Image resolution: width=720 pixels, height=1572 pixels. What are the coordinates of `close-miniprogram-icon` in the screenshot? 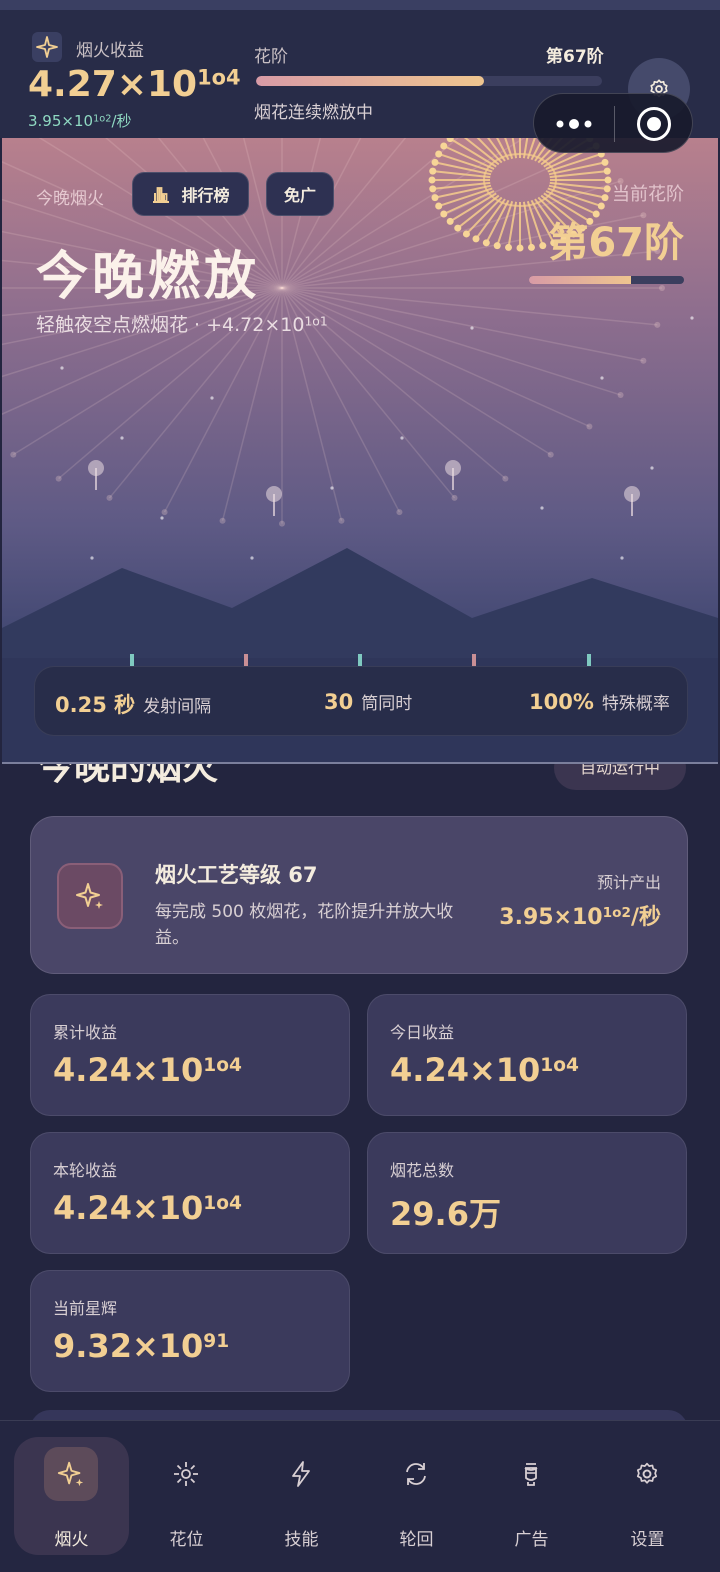 It's located at (654, 124).